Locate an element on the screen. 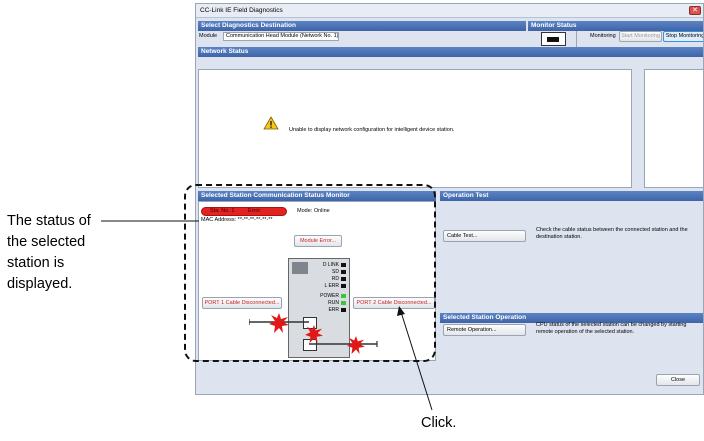  click-callout: Click. is located at coordinates (439, 423).